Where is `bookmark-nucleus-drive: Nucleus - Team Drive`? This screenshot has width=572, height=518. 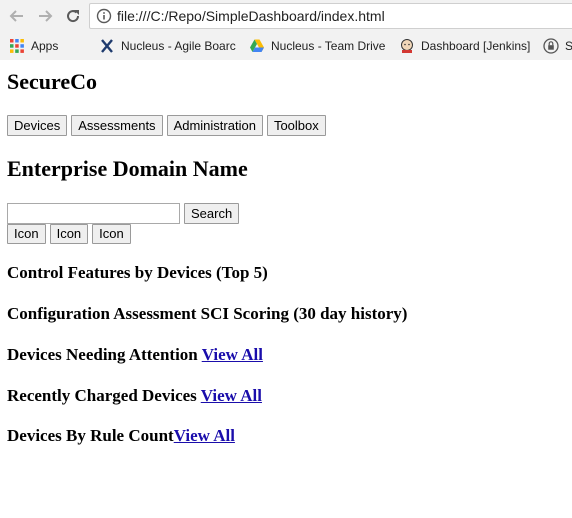
bookmark-nucleus-drive: Nucleus - Team Drive is located at coordinates (317, 46).